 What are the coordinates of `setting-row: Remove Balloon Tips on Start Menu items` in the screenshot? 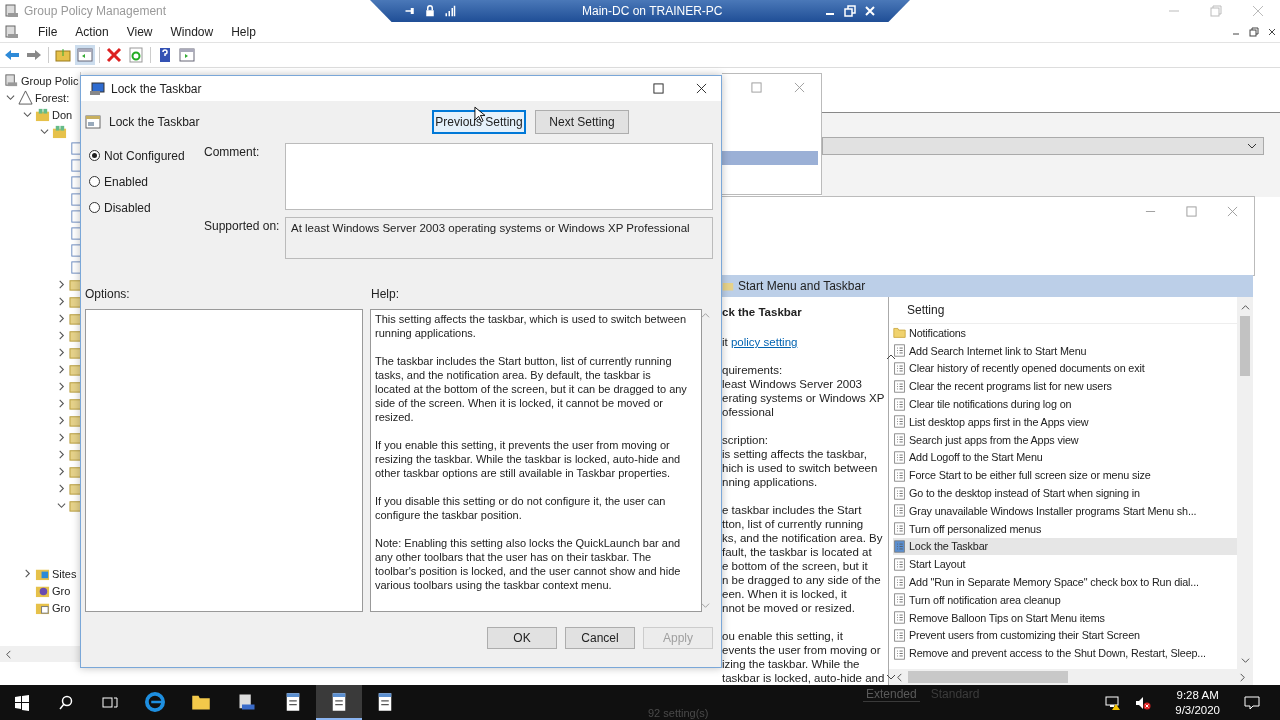 It's located at (1065, 617).